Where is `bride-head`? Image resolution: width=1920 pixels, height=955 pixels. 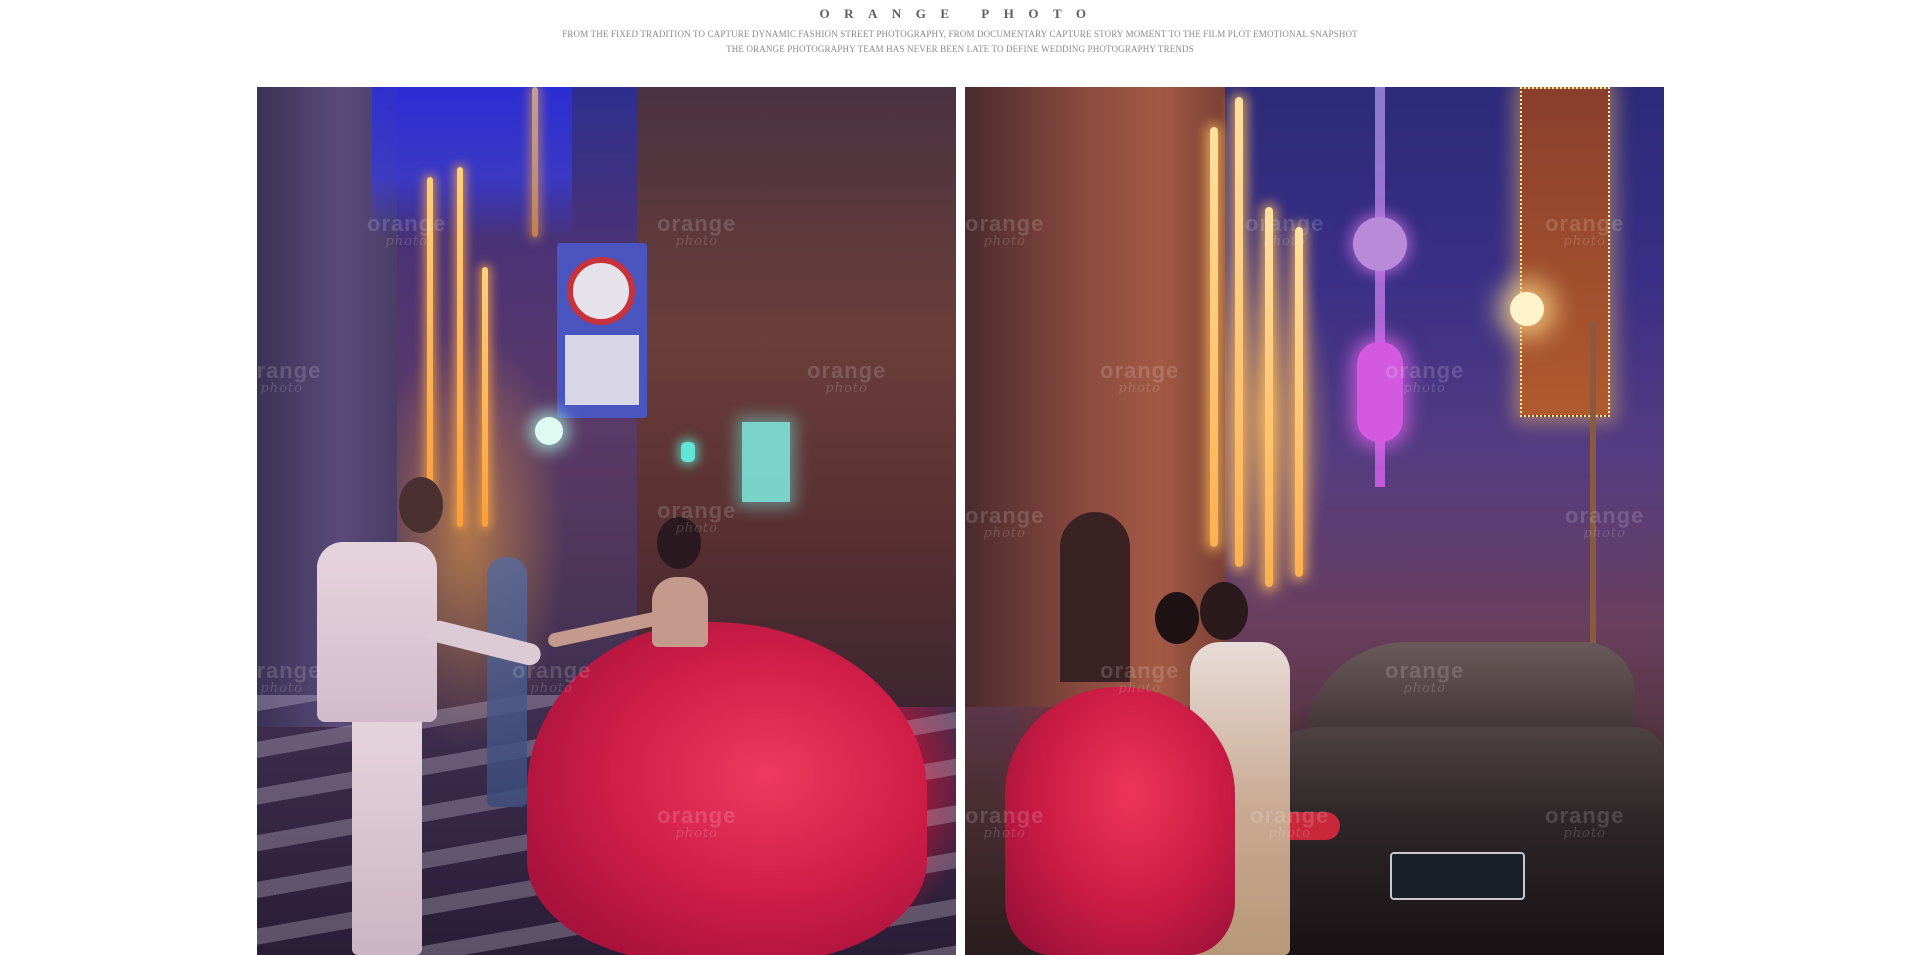
bride-head is located at coordinates (1177, 618).